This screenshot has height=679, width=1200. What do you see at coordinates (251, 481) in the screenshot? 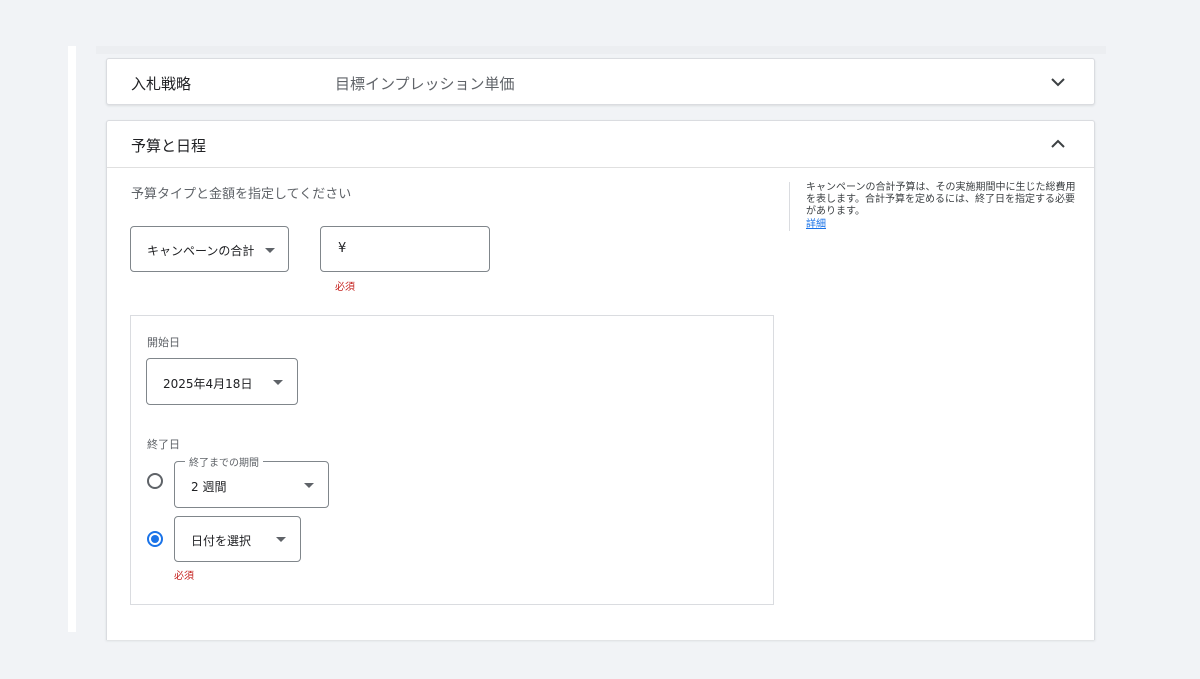
I see `end-period-select: 終了までの期間 2 週間` at bounding box center [251, 481].